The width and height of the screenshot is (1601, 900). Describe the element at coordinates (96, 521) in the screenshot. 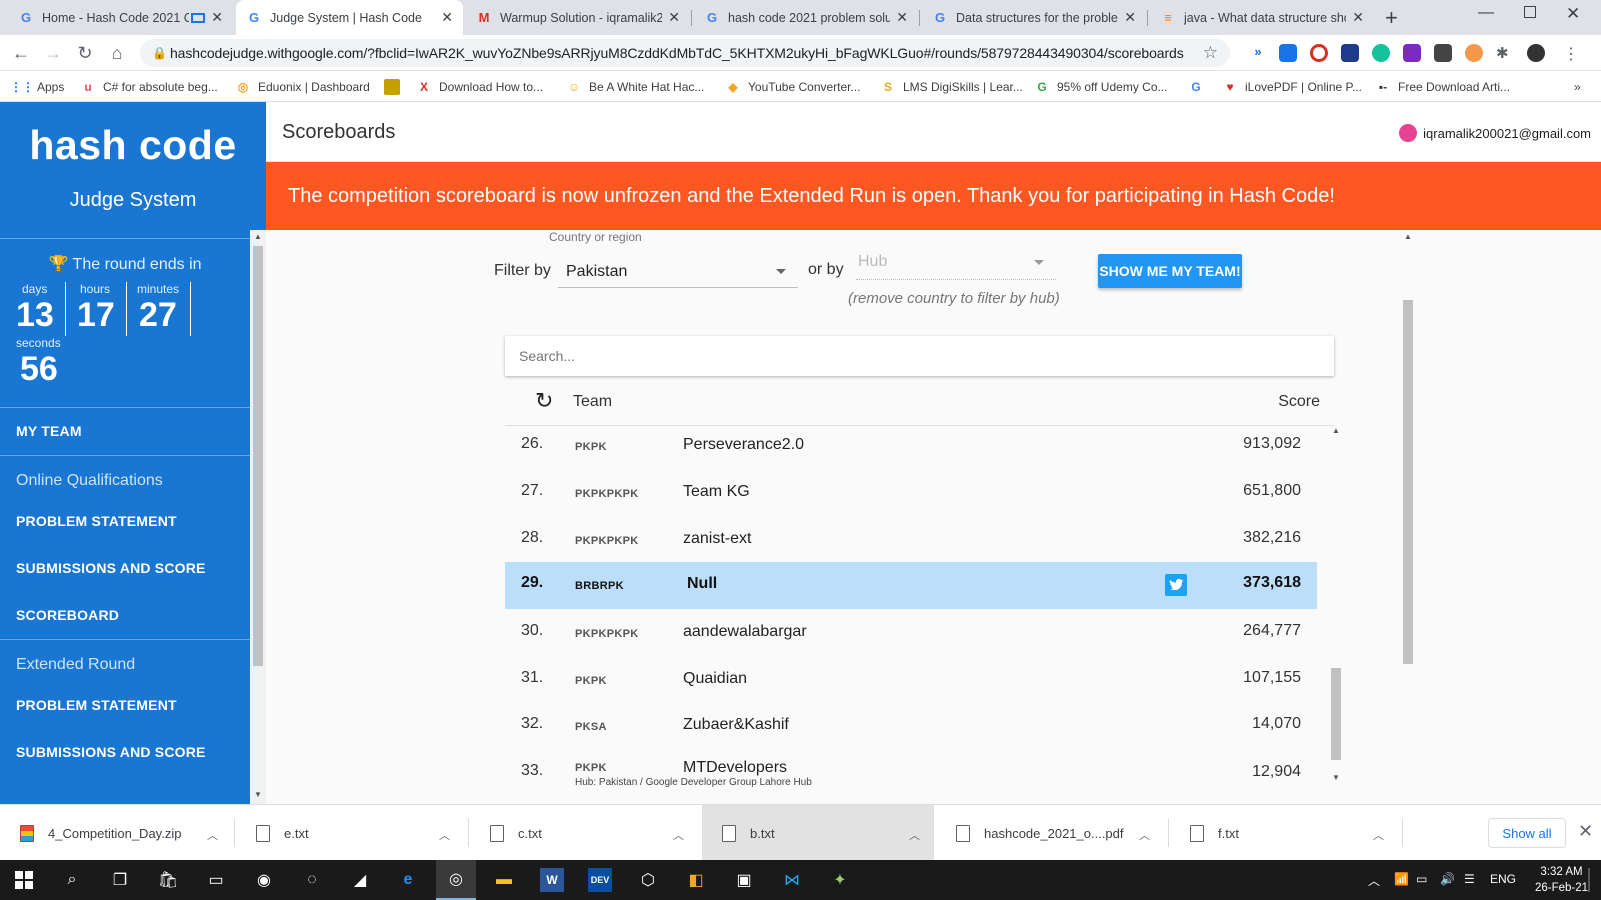

I see `nav-oq-problem-statement: PROBLEM STATEMENT` at that location.